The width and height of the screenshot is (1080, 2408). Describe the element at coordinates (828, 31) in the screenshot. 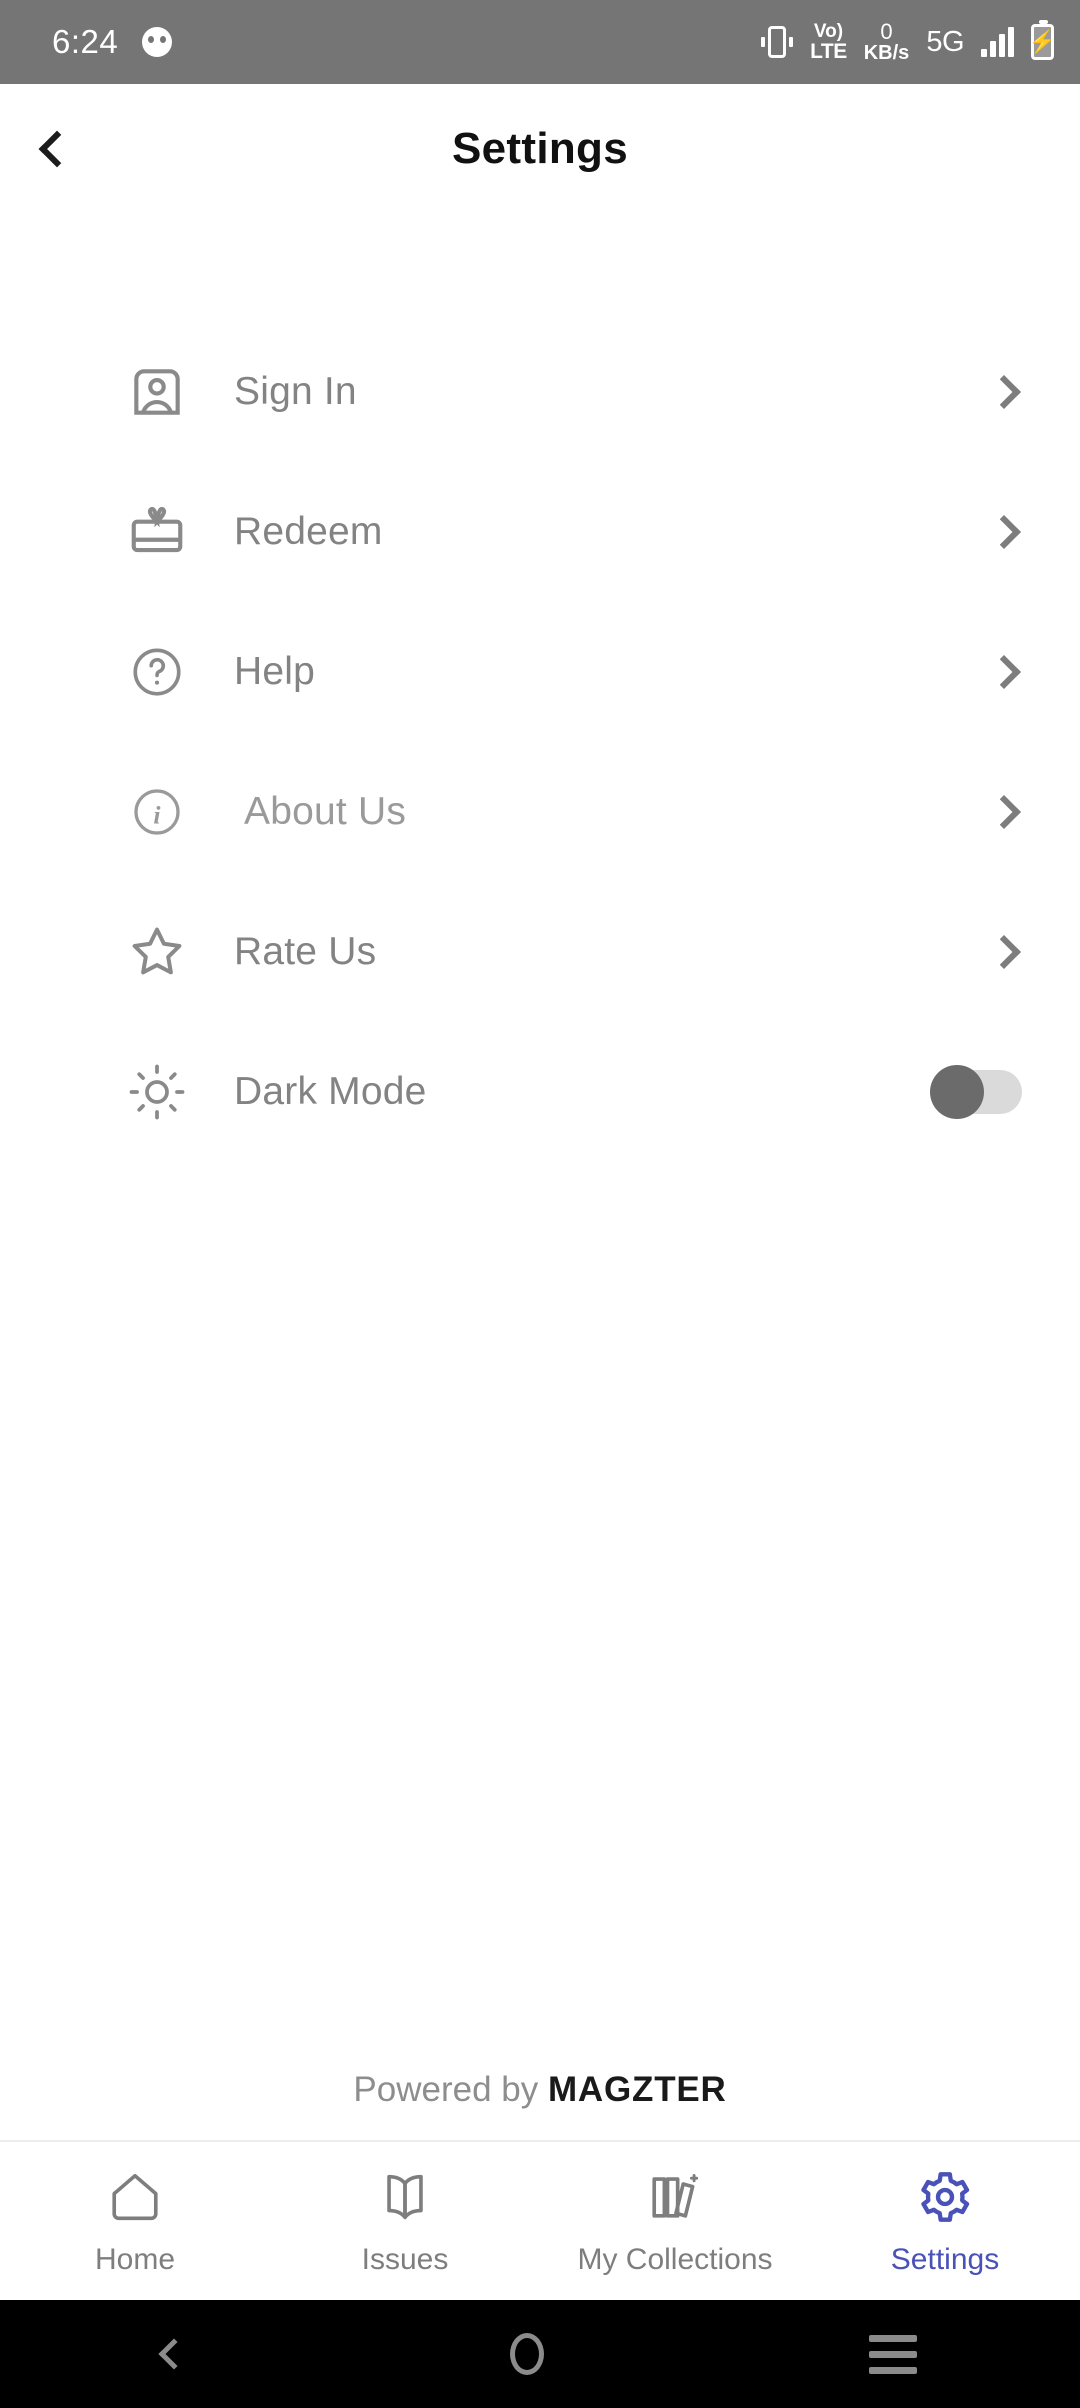

I see `volte-top-label: Vo)` at that location.